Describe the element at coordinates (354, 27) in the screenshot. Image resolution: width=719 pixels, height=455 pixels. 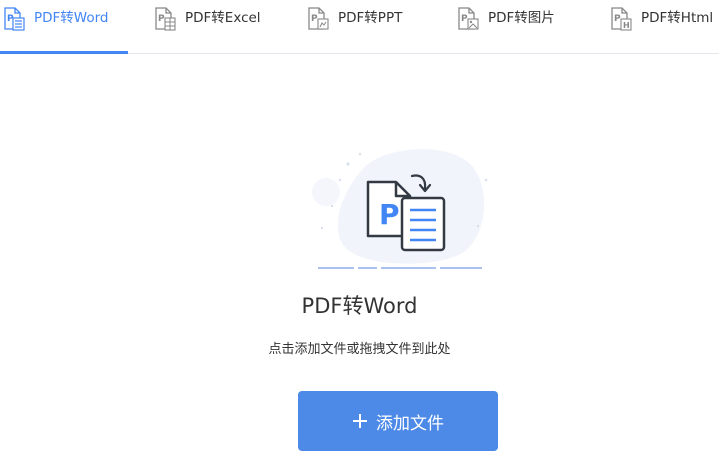
I see `tab-pdf-to-ppt: P PDF转PPT` at that location.